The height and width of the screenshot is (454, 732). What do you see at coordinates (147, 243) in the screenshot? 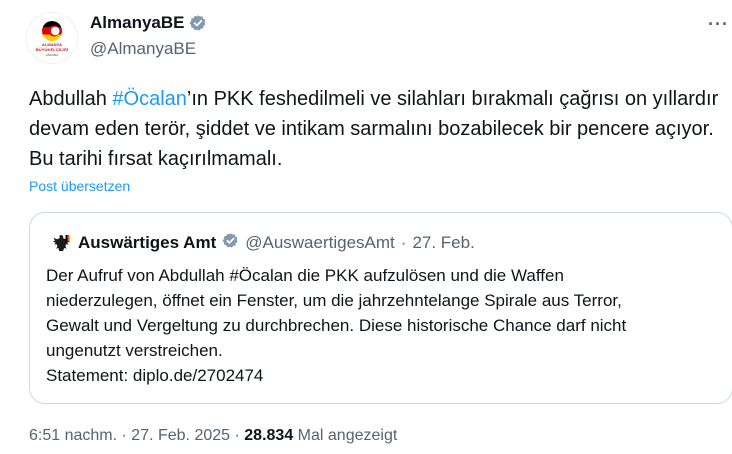
I see `quoted-author-name: Auswärtiges Amt` at bounding box center [147, 243].